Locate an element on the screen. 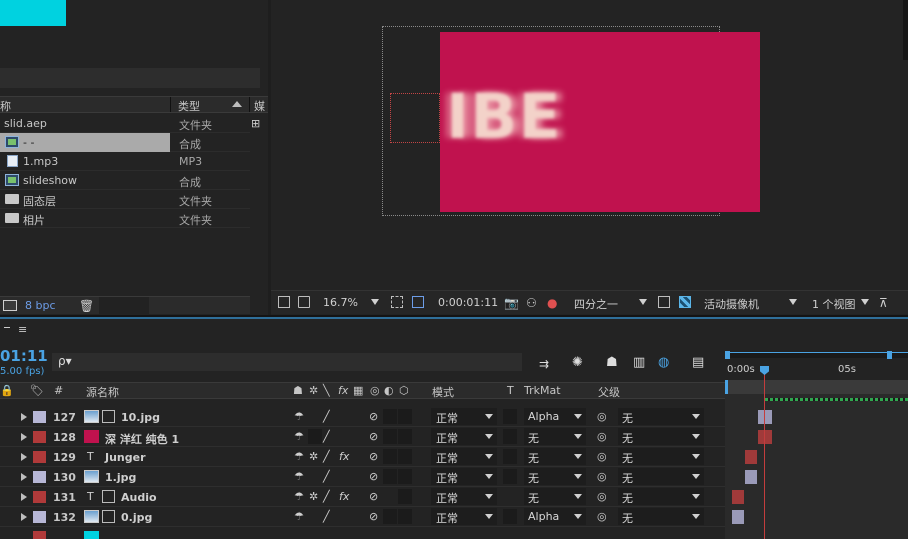  current-time-display: 01:11 is located at coordinates (24, 356).